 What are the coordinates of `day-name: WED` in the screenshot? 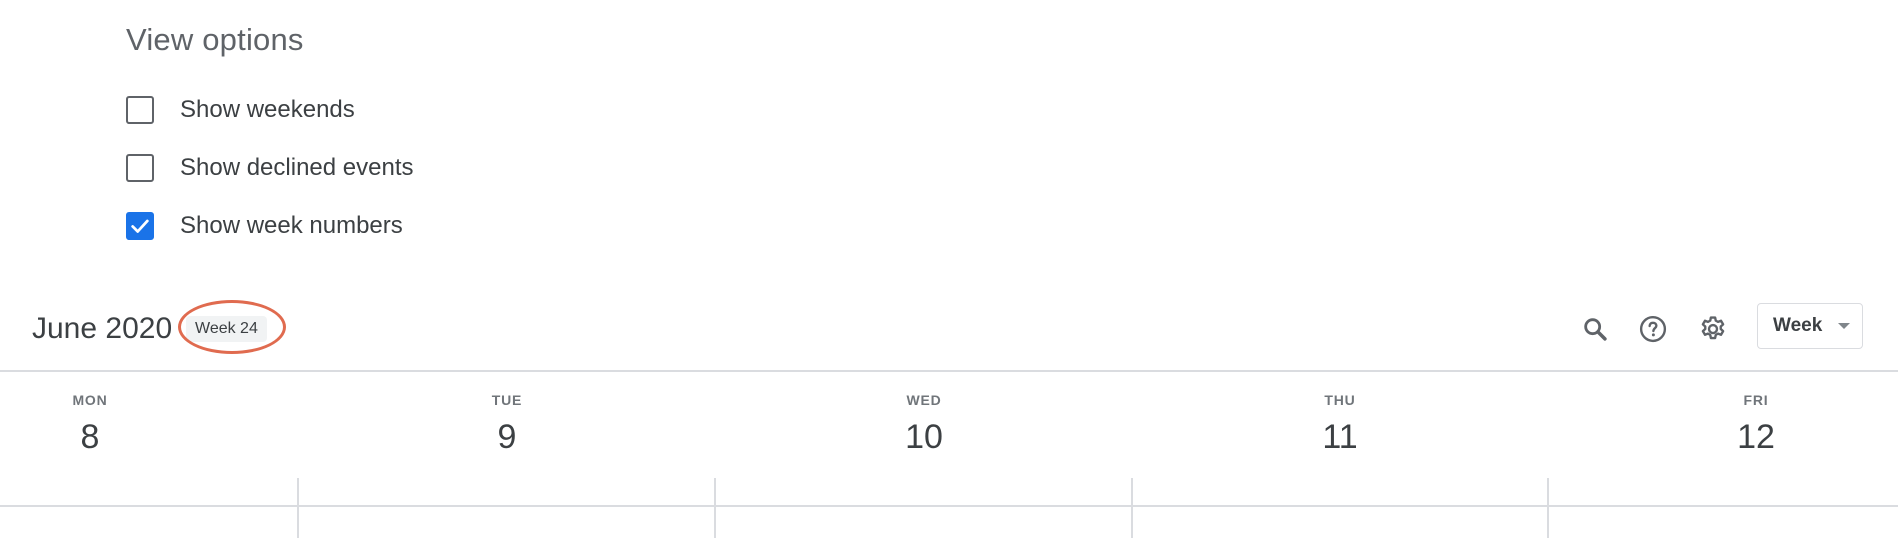 It's located at (924, 400).